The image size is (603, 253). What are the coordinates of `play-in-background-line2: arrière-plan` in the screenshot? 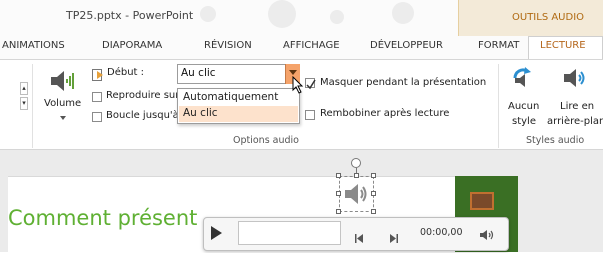 It's located at (575, 121).